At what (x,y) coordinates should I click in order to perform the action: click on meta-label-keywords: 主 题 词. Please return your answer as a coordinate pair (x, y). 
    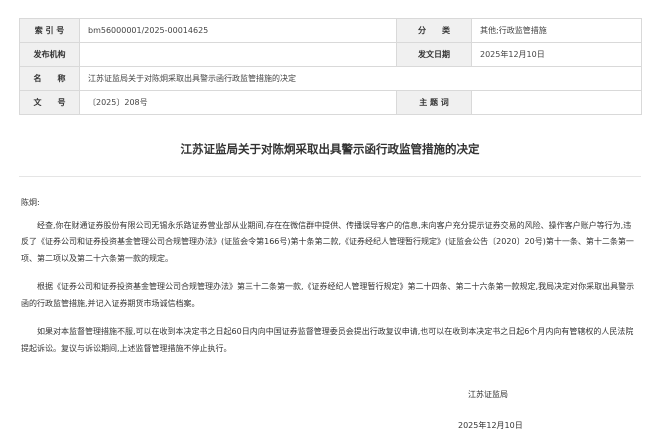
    Looking at the image, I should click on (434, 102).